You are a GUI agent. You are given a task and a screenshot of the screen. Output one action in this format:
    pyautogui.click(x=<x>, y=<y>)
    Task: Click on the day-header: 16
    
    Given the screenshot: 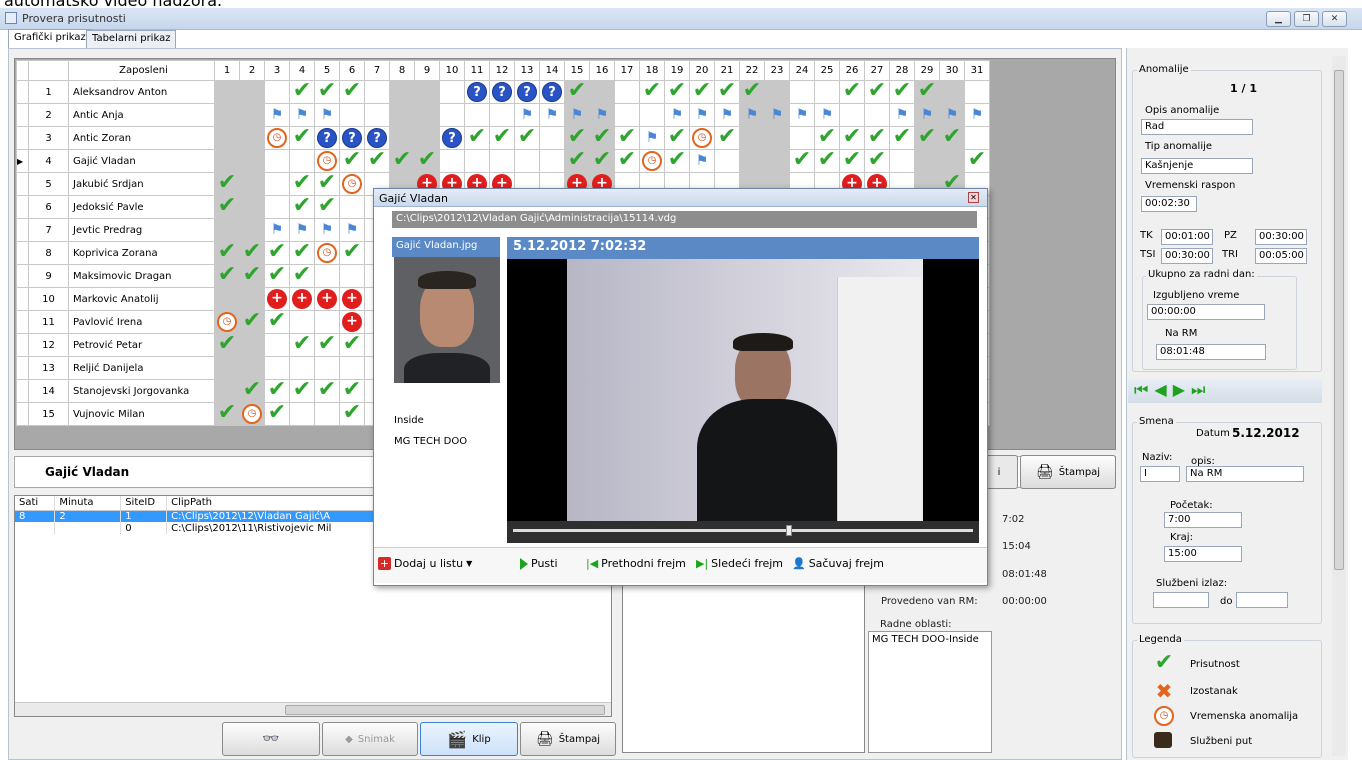 What is the action you would take?
    pyautogui.click(x=602, y=70)
    